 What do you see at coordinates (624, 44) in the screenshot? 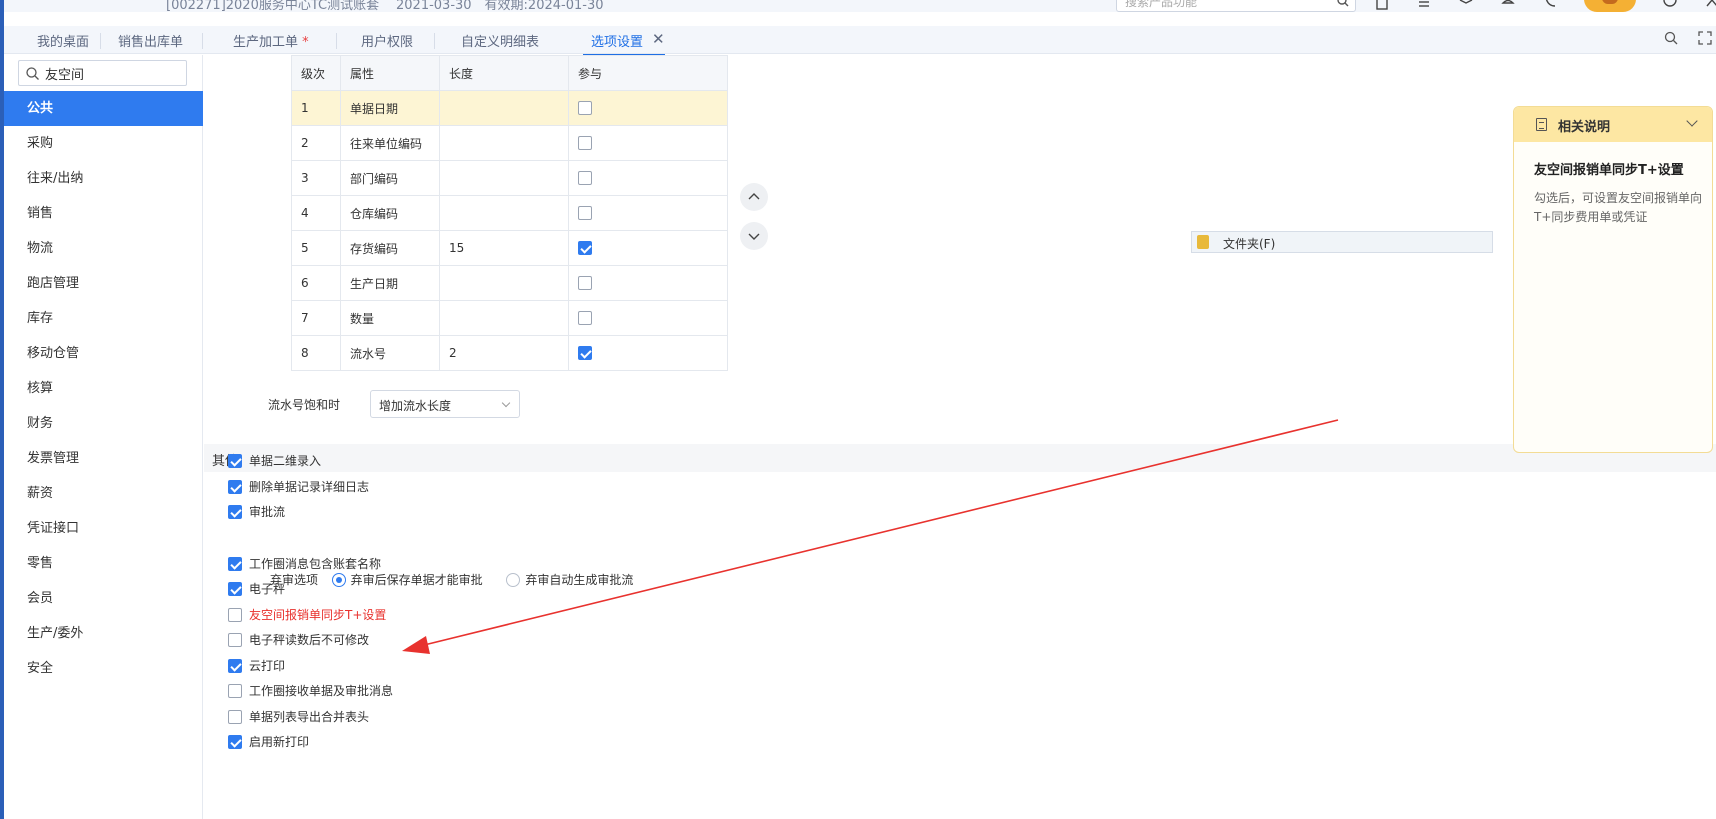
I see `tab-option-settings: 选项设置` at bounding box center [624, 44].